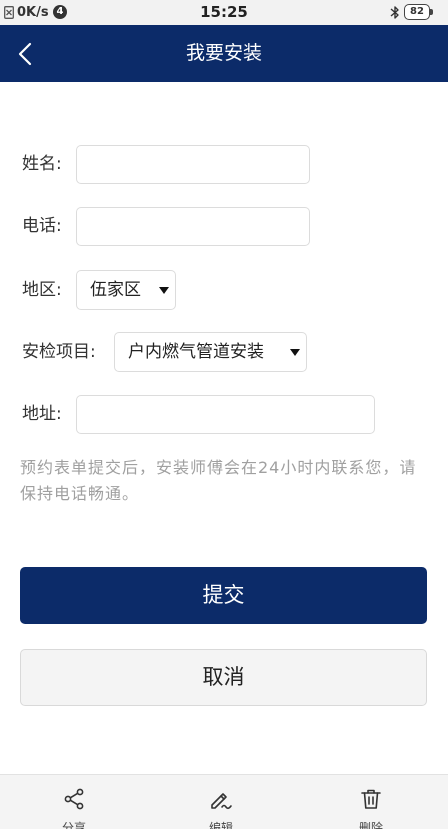  I want to click on address-label: 地址:, so click(42, 414).